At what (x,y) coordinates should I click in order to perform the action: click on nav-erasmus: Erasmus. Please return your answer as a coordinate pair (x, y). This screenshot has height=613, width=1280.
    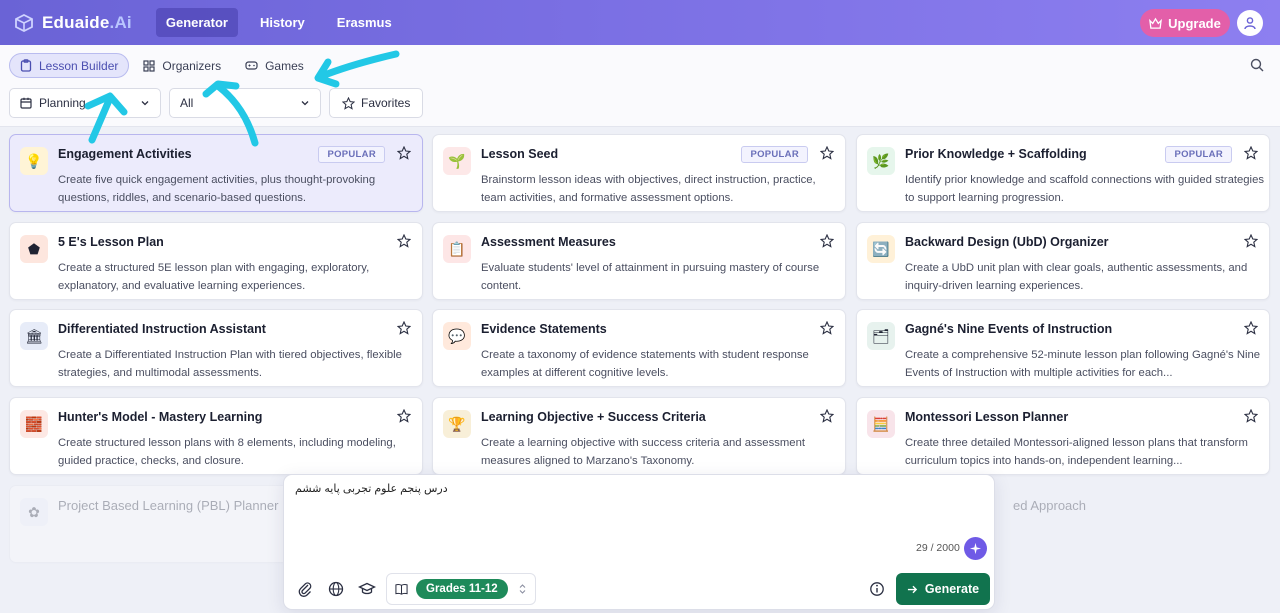
    Looking at the image, I should click on (364, 22).